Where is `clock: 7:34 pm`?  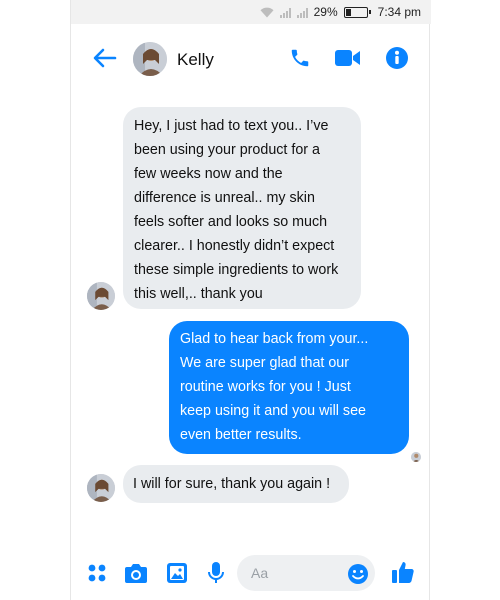
clock: 7:34 pm is located at coordinates (399, 12).